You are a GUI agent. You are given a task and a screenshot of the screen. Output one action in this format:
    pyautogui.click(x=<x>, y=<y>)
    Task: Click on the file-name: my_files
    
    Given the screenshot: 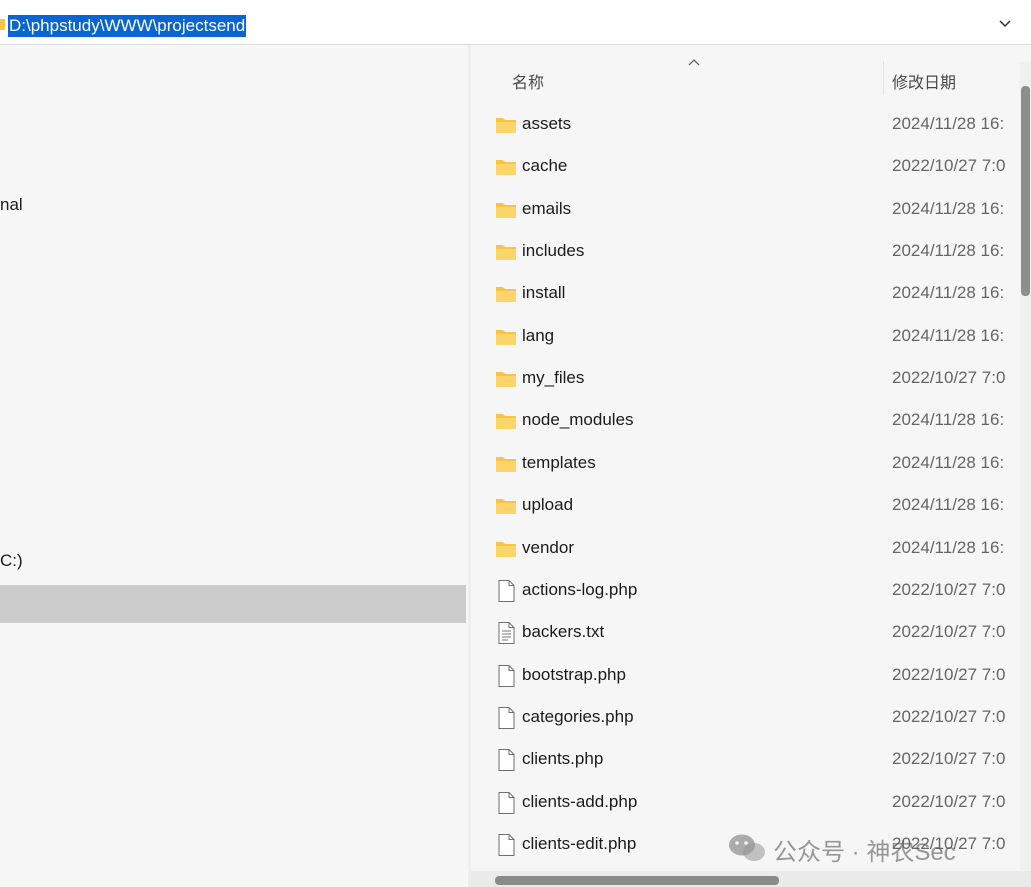 What is the action you would take?
    pyautogui.click(x=553, y=378)
    